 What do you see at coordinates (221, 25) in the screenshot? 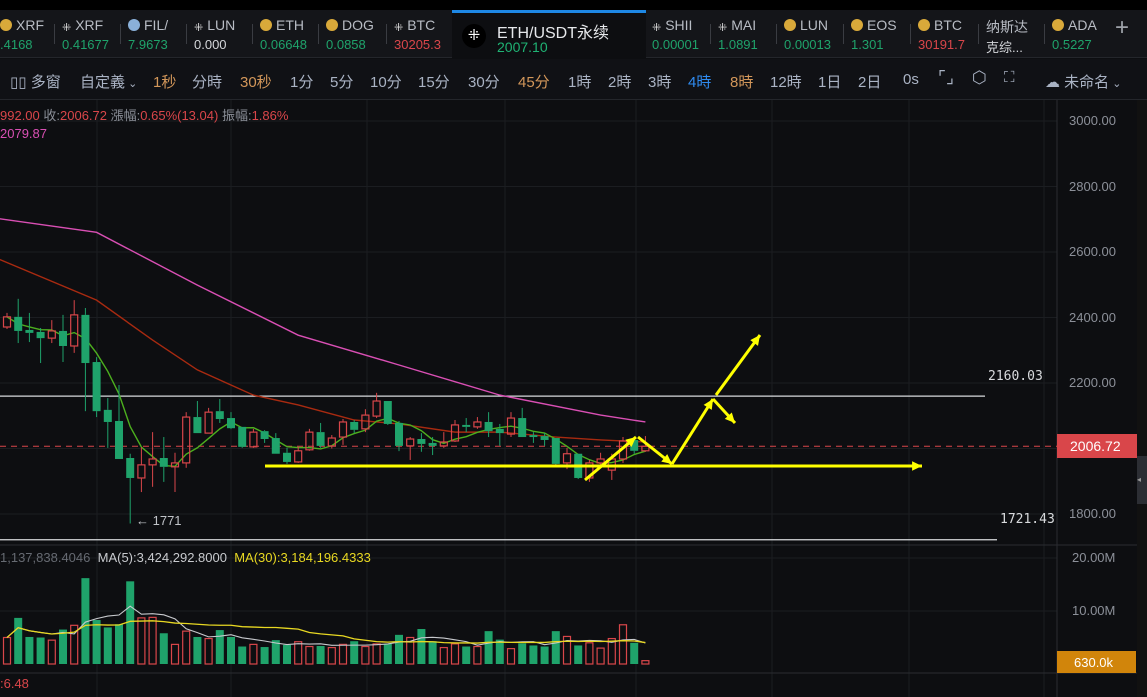
I see `ticker-name: LUN` at bounding box center [221, 25].